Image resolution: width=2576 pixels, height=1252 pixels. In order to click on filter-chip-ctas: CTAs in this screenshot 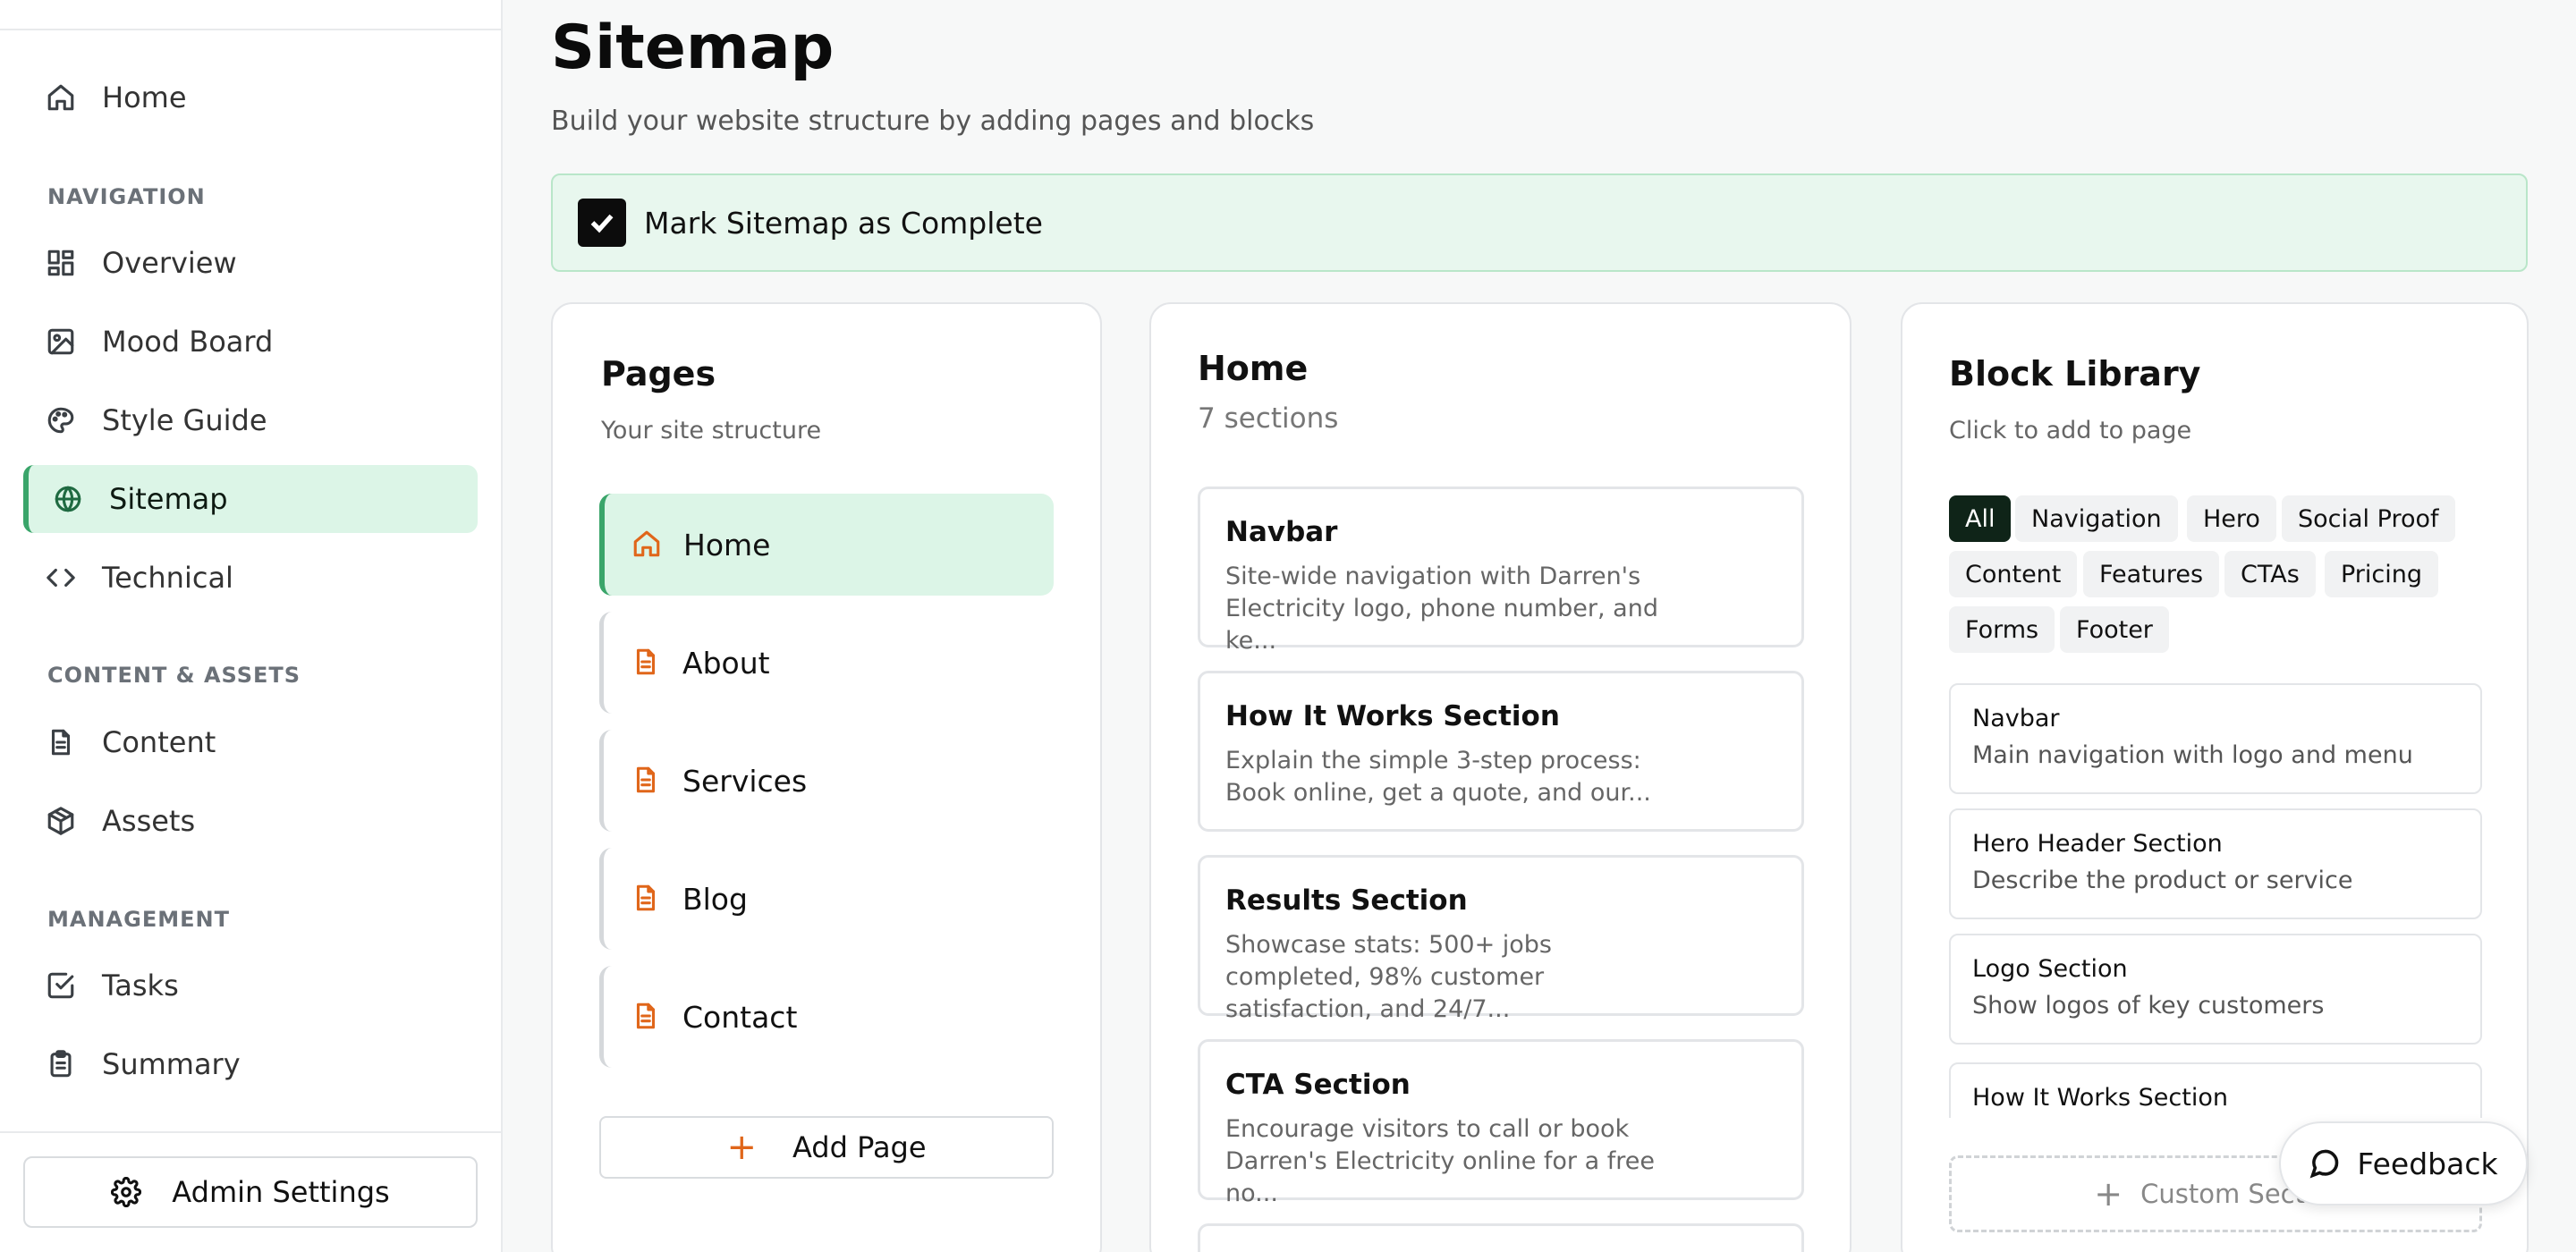, I will do `click(2270, 574)`.